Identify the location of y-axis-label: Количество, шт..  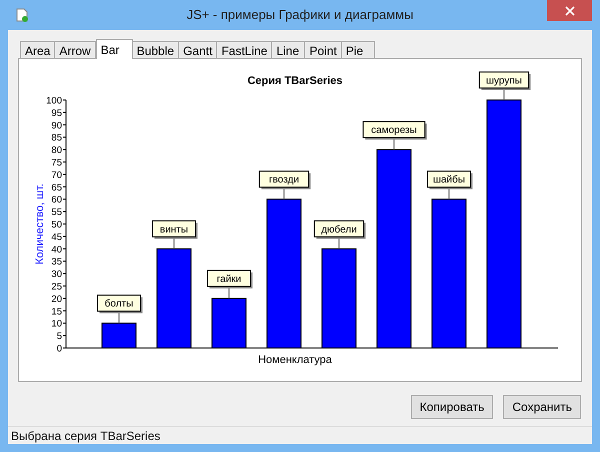
(40, 224).